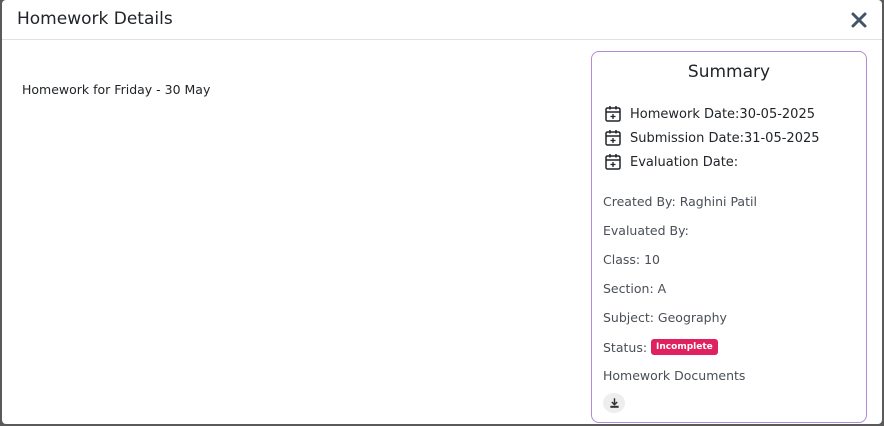  I want to click on modal-header: Homework Details, so click(442, 20).